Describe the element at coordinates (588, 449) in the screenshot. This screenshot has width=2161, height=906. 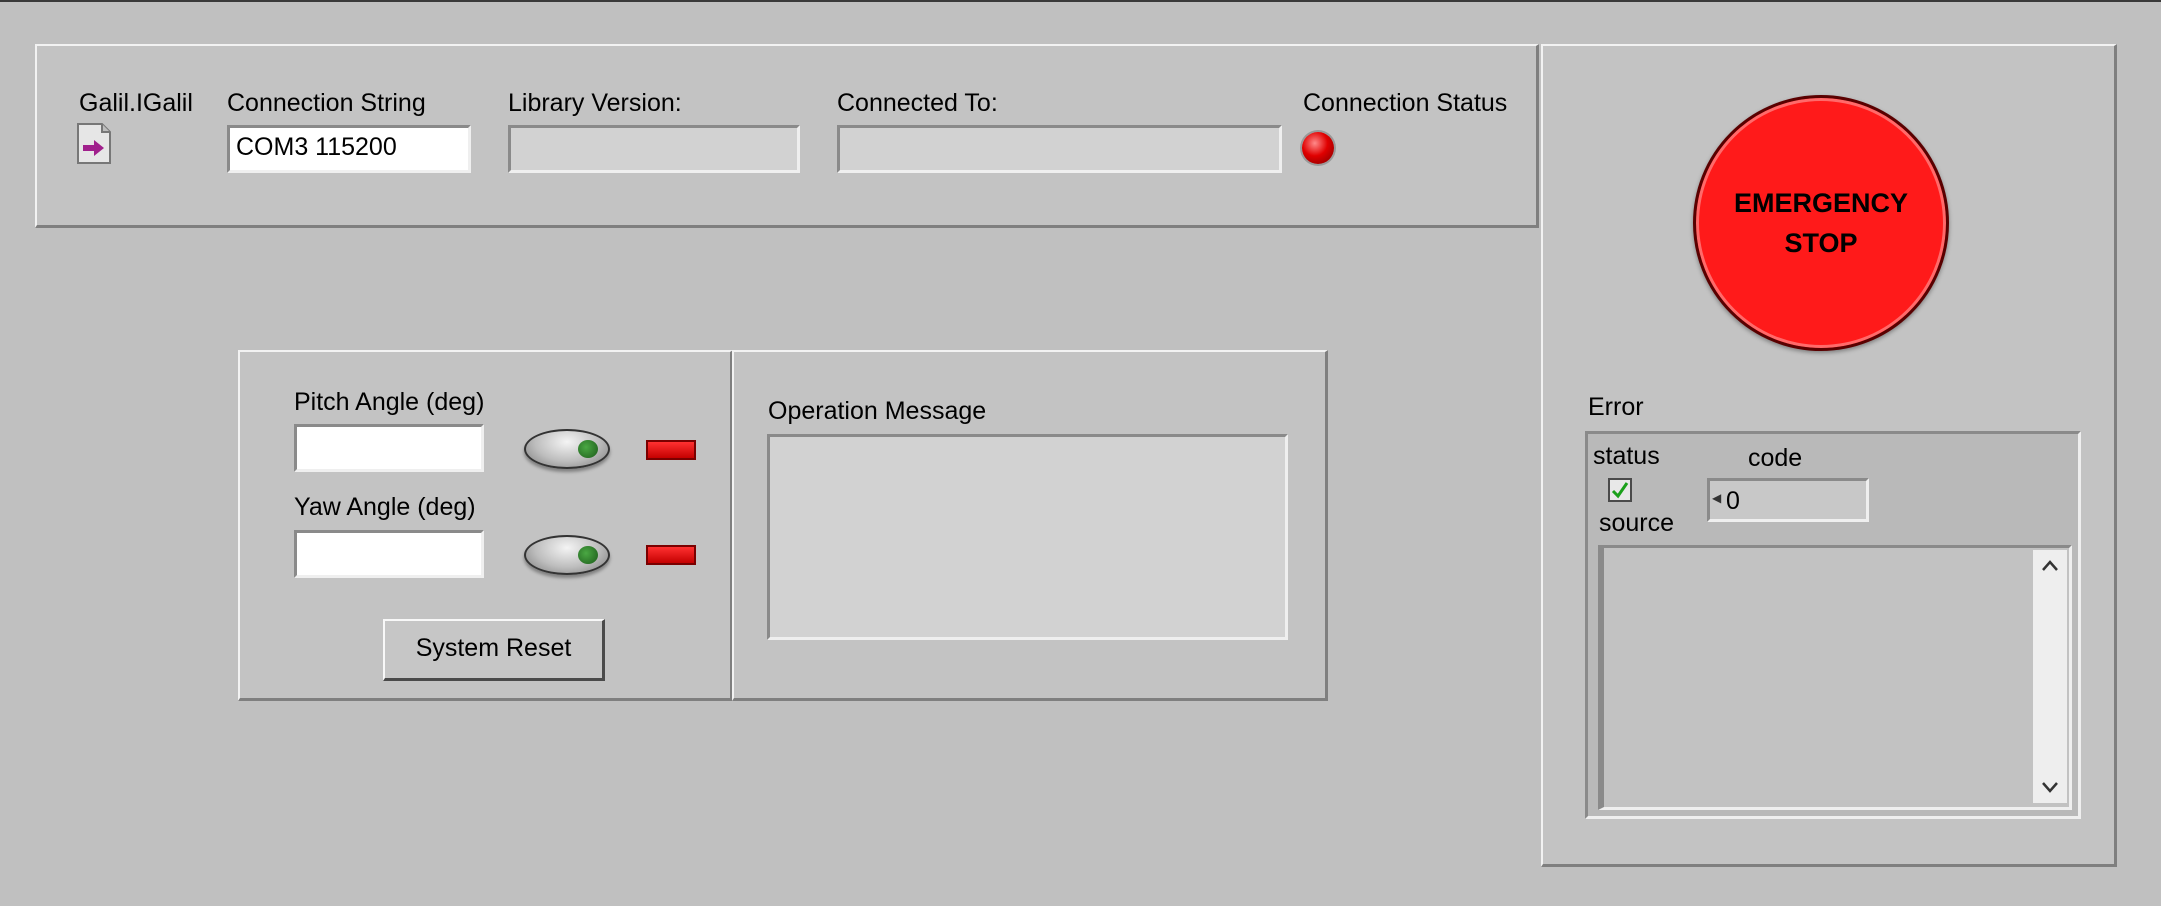
I see `pitch-led-dot` at that location.